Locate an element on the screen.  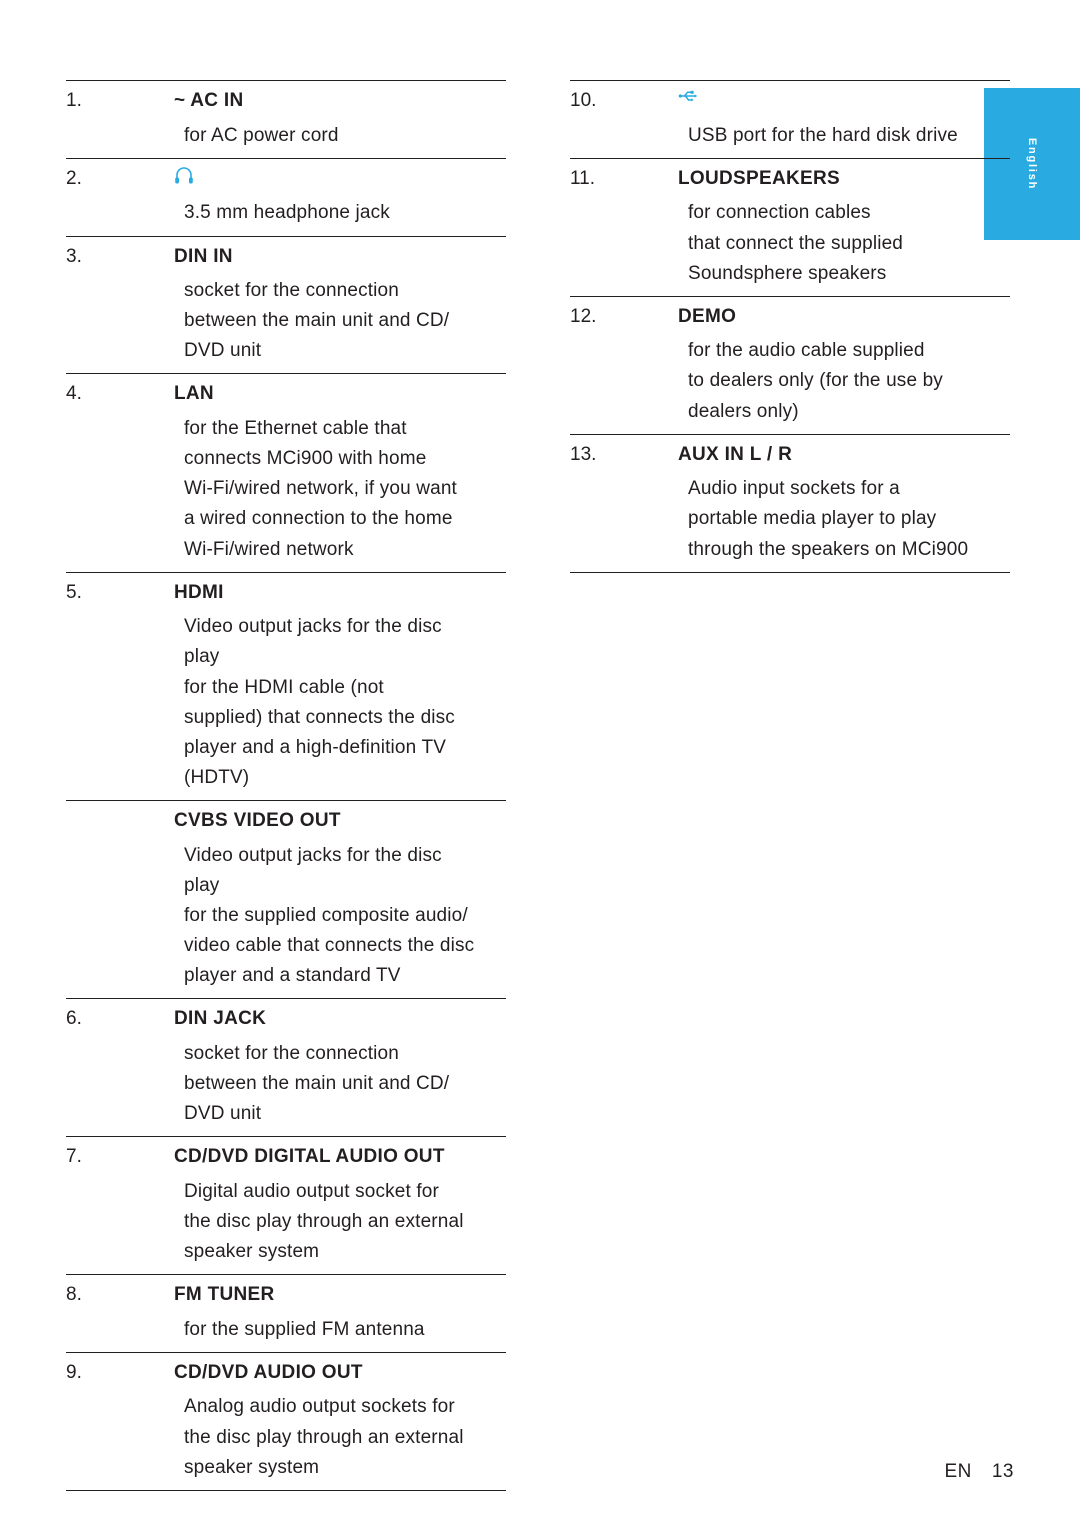
description-line: Analog audio output sockets for is located at coordinates (319, 1407).